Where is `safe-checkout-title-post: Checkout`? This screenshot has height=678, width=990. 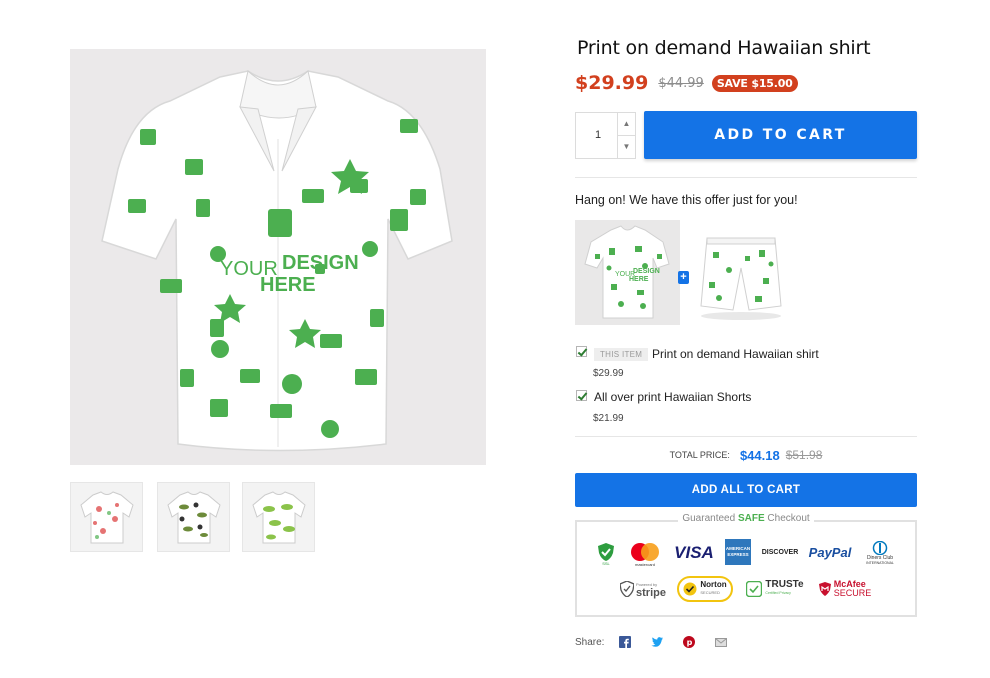 safe-checkout-title-post: Checkout is located at coordinates (788, 518).